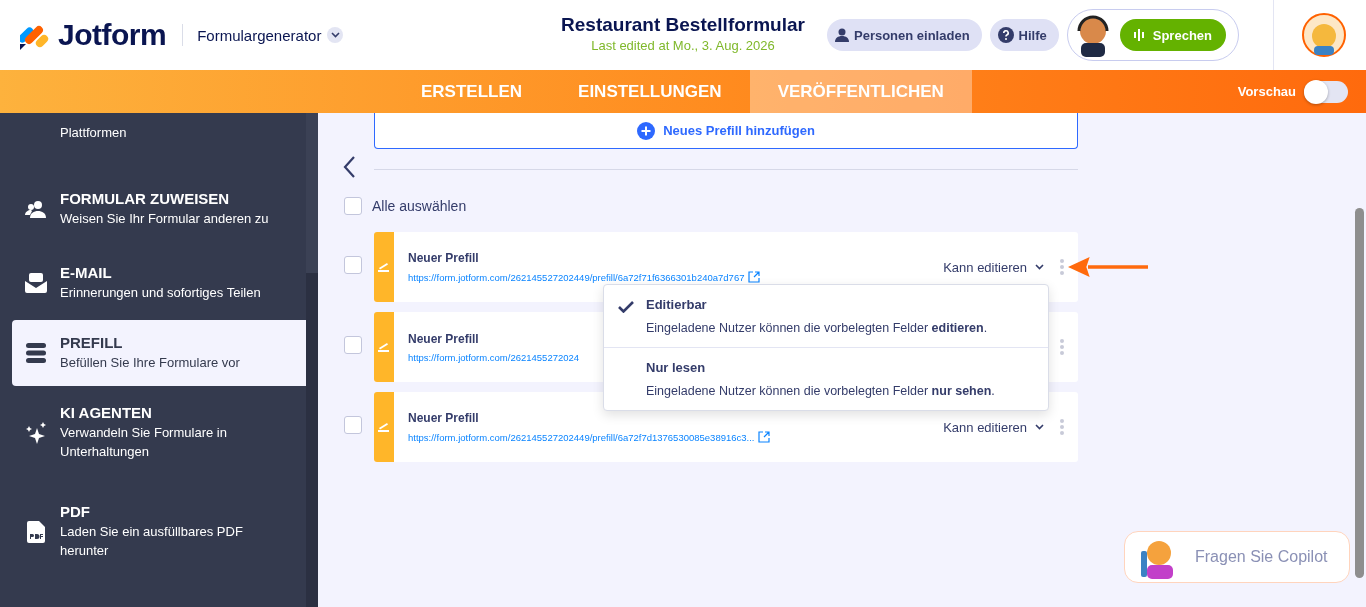 The width and height of the screenshot is (1366, 607). What do you see at coordinates (820, 391) in the screenshot?
I see `option-description: Eingeladene Nutzer können die vorbelegten Felder nur sehen.` at bounding box center [820, 391].